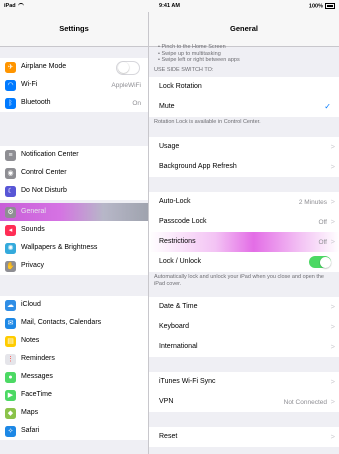 The width and height of the screenshot is (339, 454). Describe the element at coordinates (74, 67) in the screenshot. I see `sidebar-item-airplane-mode: ✈ Airplane Mode` at that location.